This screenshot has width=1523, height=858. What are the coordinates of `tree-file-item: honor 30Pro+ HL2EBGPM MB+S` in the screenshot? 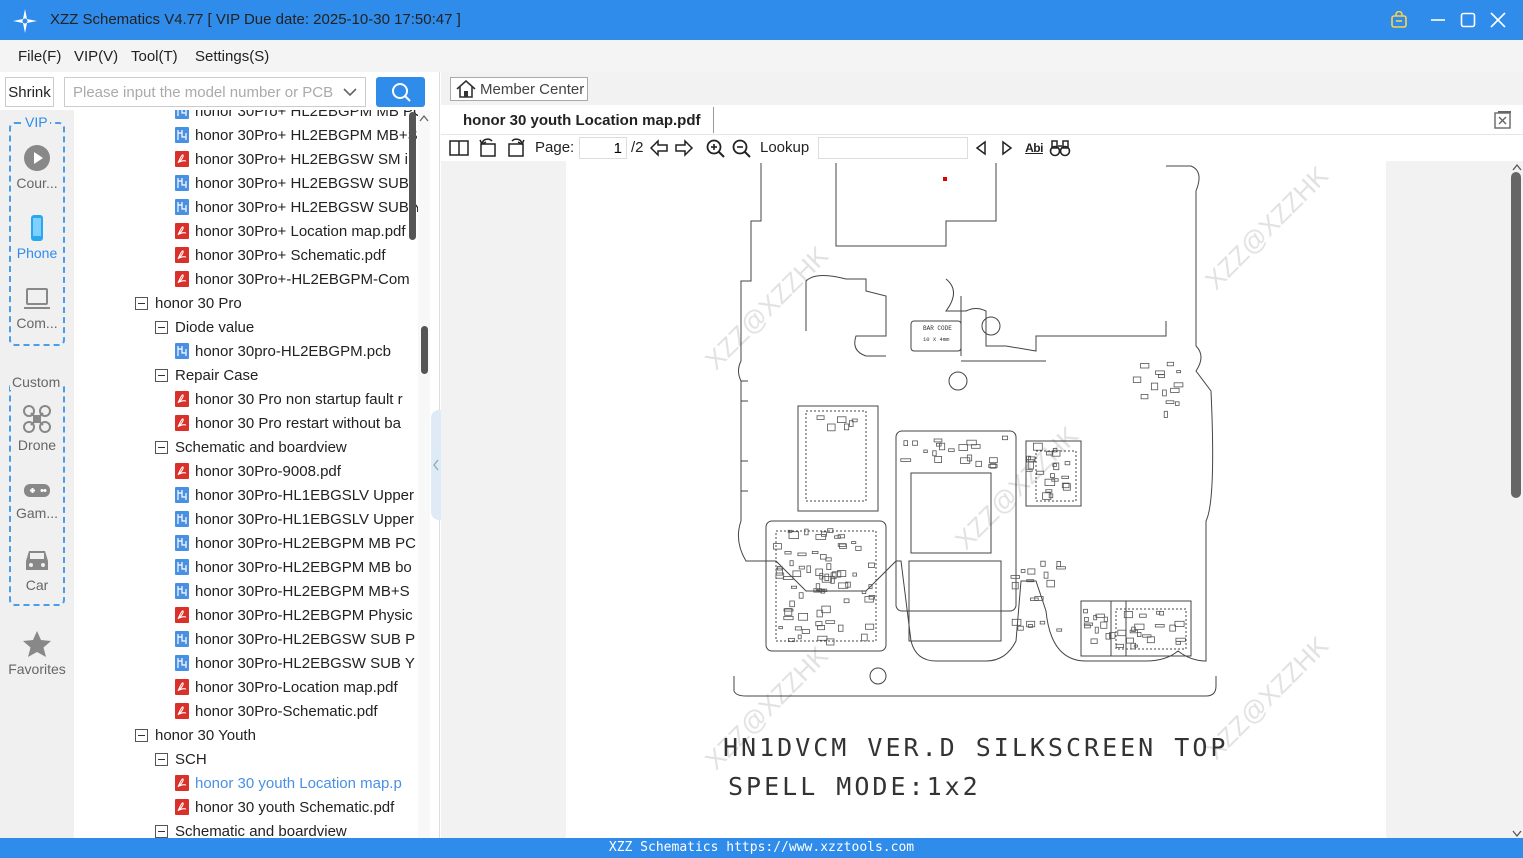 It's located at (296, 135).